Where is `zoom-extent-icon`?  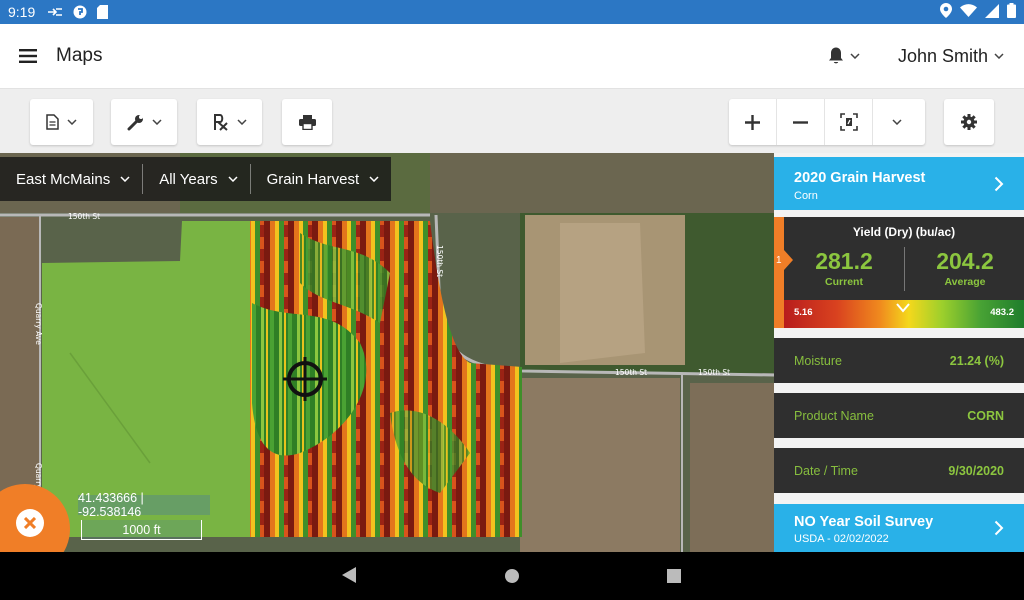
zoom-extent-icon is located at coordinates (848, 122).